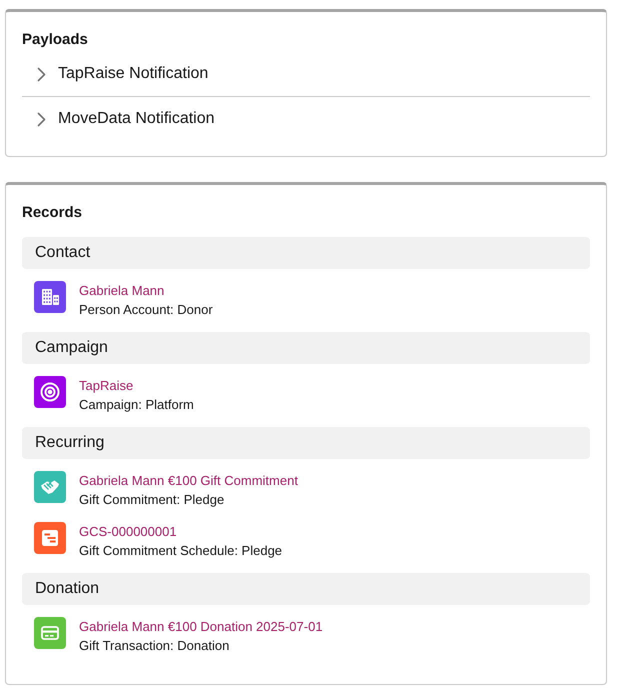 The image size is (618, 694). What do you see at coordinates (201, 626) in the screenshot?
I see `record-link: Gabriela Mann €100 Donation 2025-07-01` at bounding box center [201, 626].